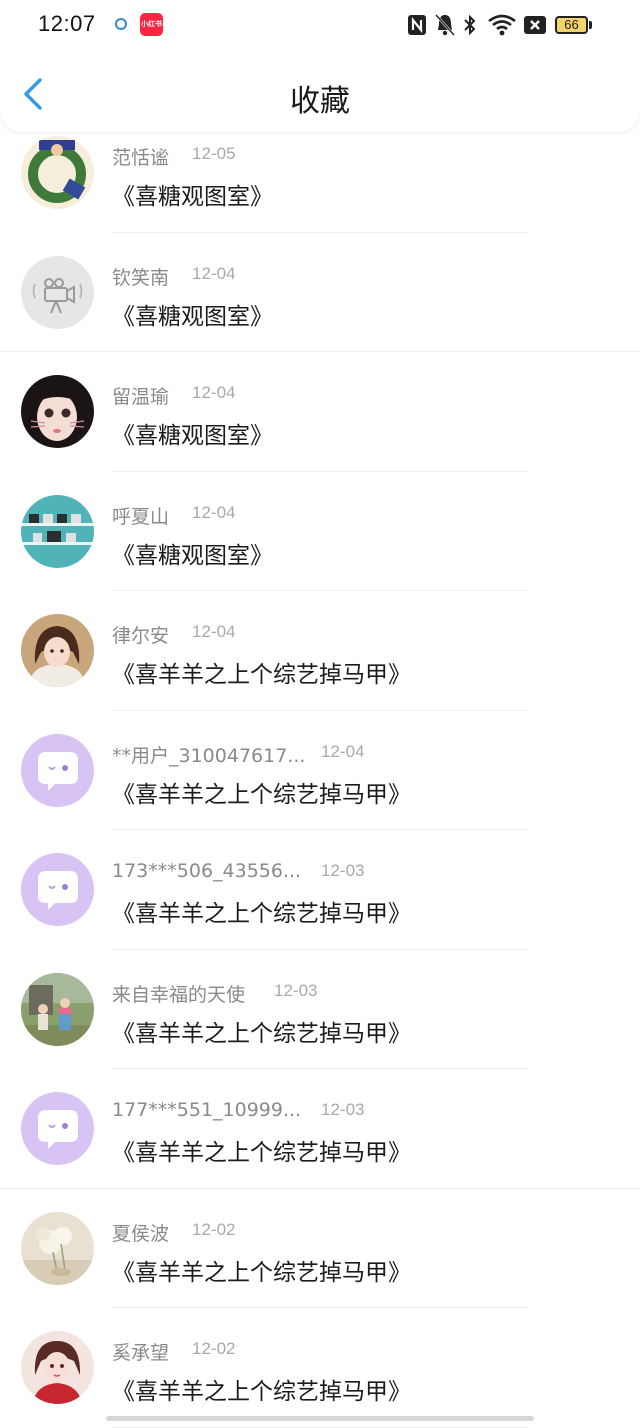 Image resolution: width=640 pixels, height=1428 pixels. I want to click on app-notification-icon, so click(121, 24).